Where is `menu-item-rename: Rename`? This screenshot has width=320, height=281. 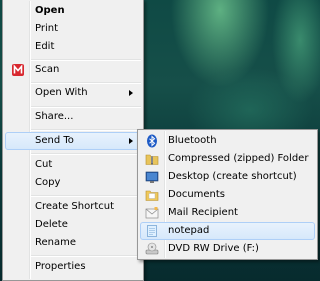 menu-item-rename: Rename is located at coordinates (73, 243).